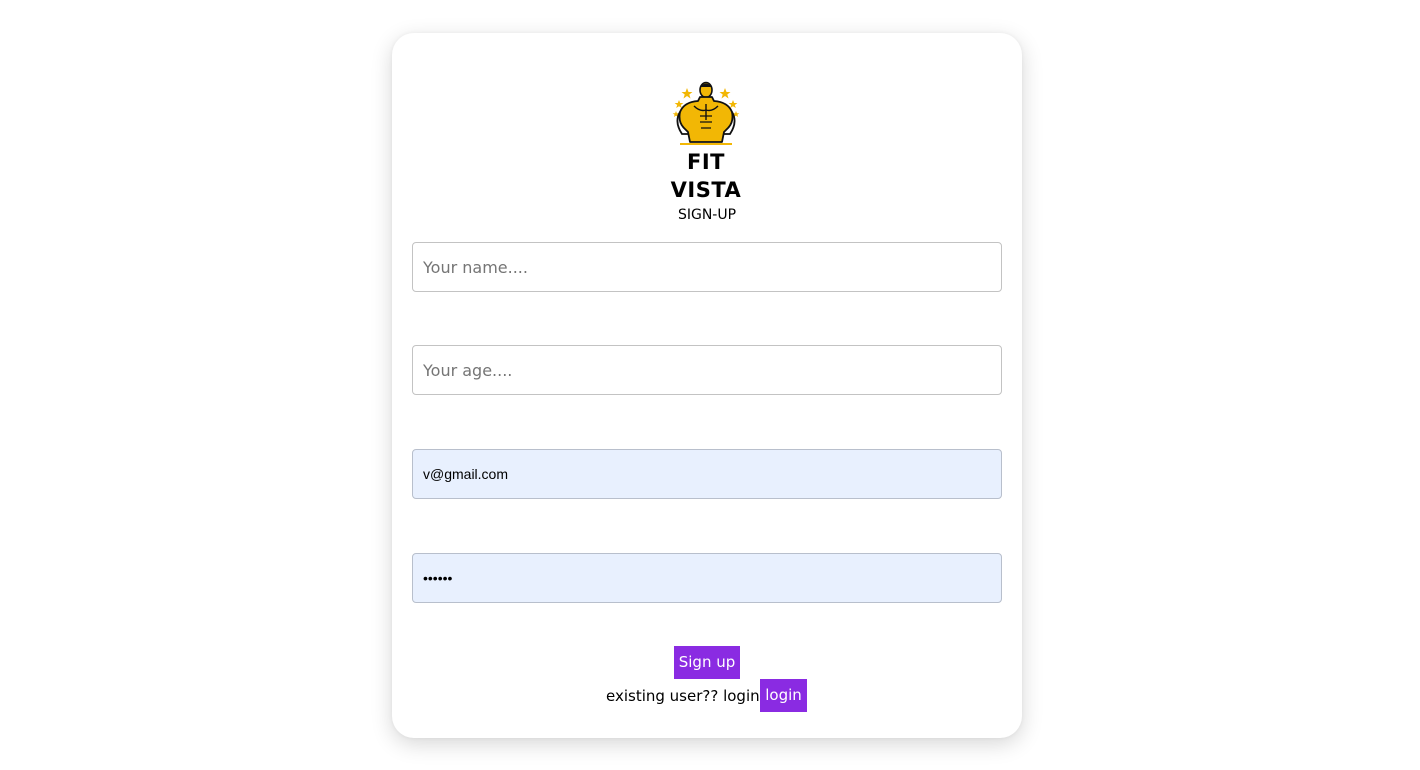  What do you see at coordinates (783, 695) in the screenshot?
I see `login-button: login` at bounding box center [783, 695].